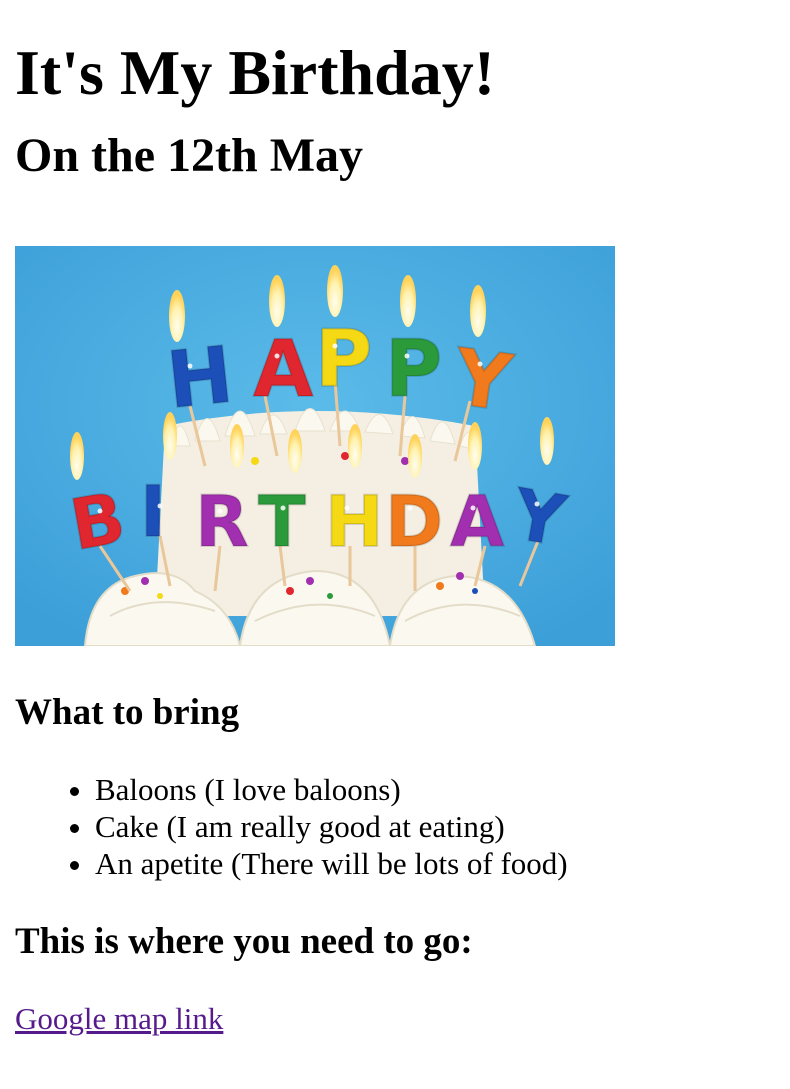 The image size is (790, 1089). Describe the element at coordinates (119, 1018) in the screenshot. I see `google-map-link: Google map link` at that location.